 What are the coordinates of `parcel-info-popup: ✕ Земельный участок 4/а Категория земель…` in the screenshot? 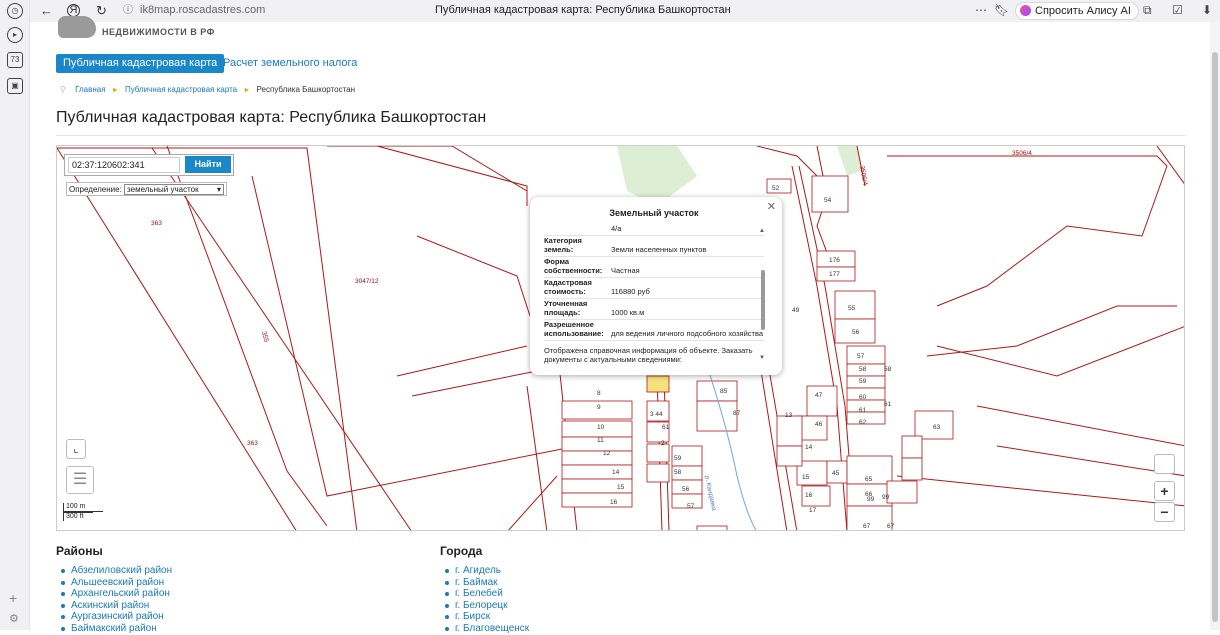 It's located at (656, 286).